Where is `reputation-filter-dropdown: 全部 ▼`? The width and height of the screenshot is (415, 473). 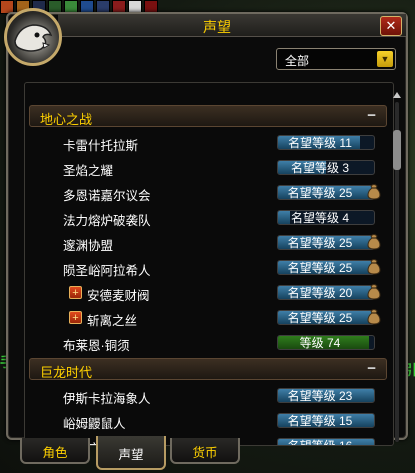
reputation-filter-dropdown: 全部 ▼ is located at coordinates (336, 59).